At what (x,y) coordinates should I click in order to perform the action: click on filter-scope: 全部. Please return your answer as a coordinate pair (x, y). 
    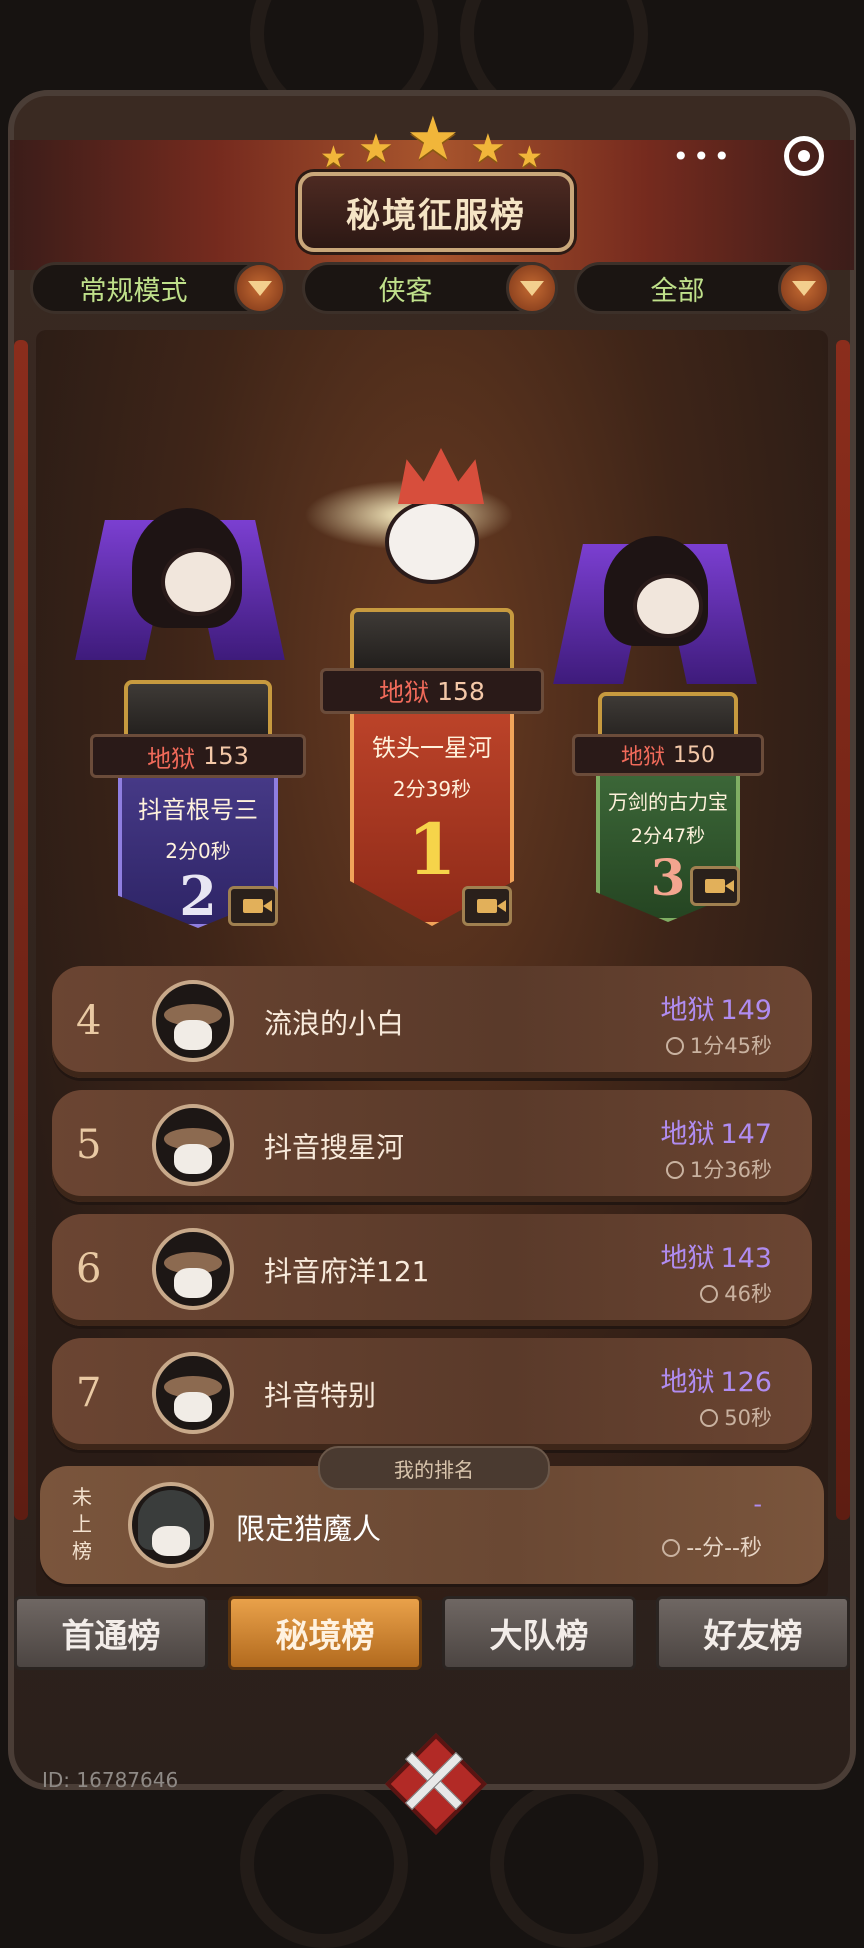
    Looking at the image, I should click on (702, 288).